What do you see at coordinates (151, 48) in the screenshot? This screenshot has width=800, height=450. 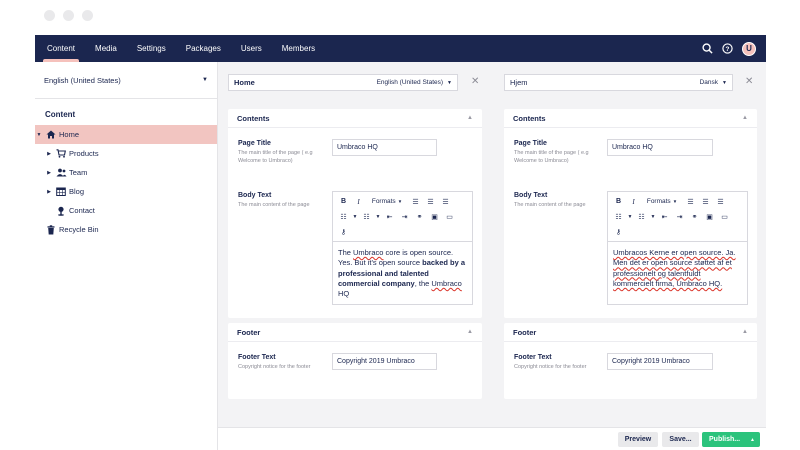 I see `nav-settings: Settings` at bounding box center [151, 48].